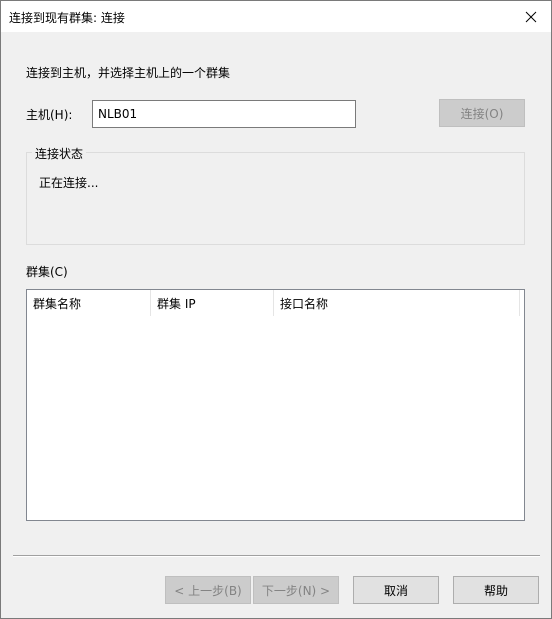 Image resolution: width=552 pixels, height=619 pixels. Describe the element at coordinates (496, 590) in the screenshot. I see `help-button: 帮助` at that location.